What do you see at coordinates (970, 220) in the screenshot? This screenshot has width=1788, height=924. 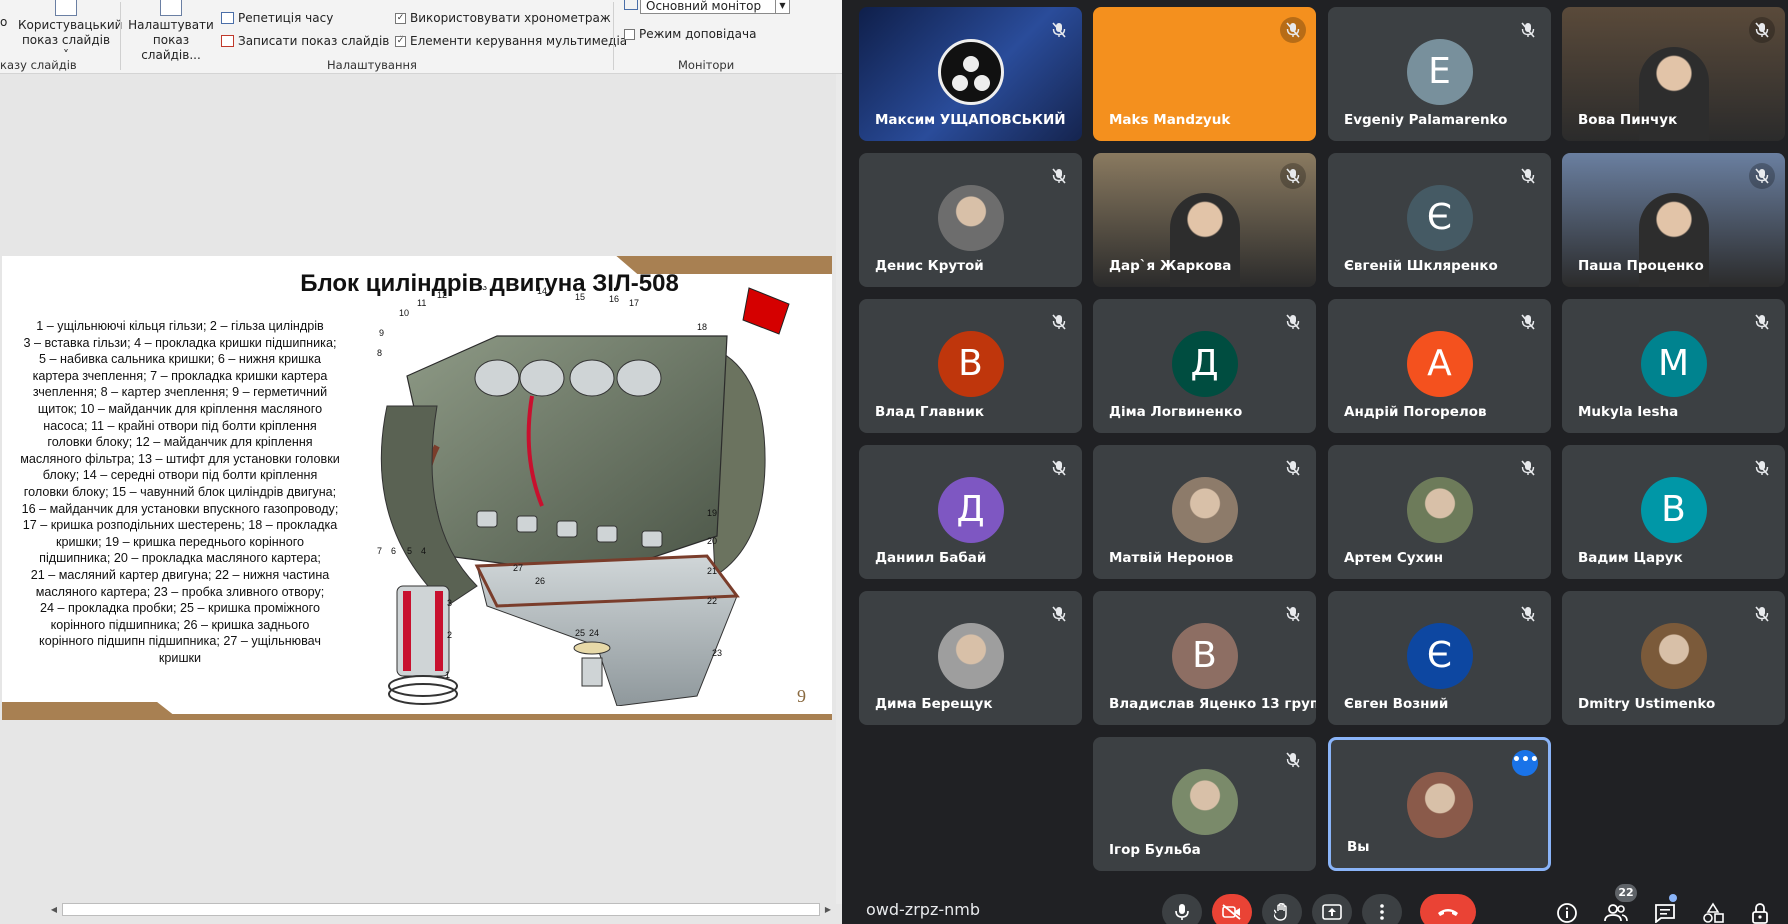 I see `participant-tile: Денис Крутой` at bounding box center [970, 220].